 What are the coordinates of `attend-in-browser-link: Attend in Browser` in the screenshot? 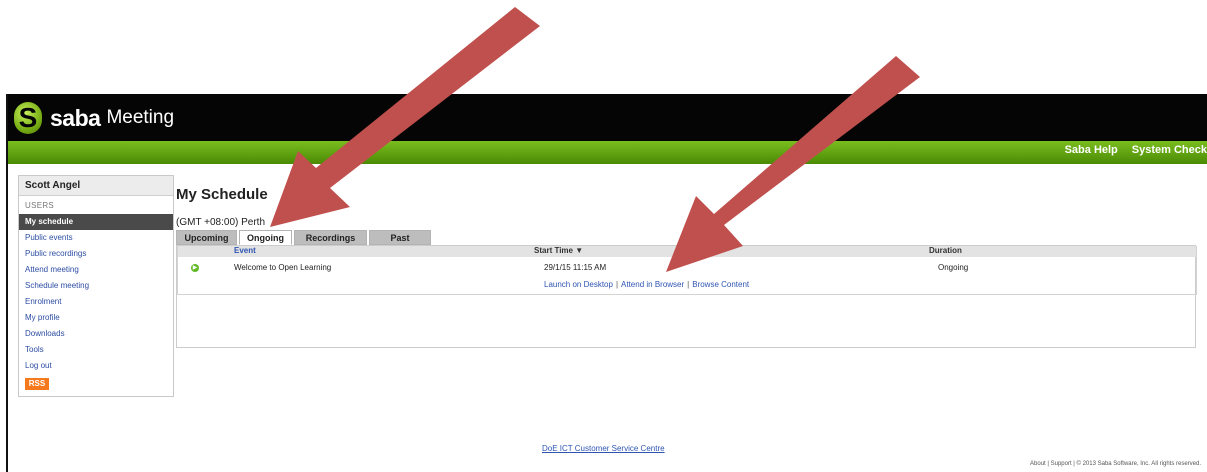 It's located at (652, 284).